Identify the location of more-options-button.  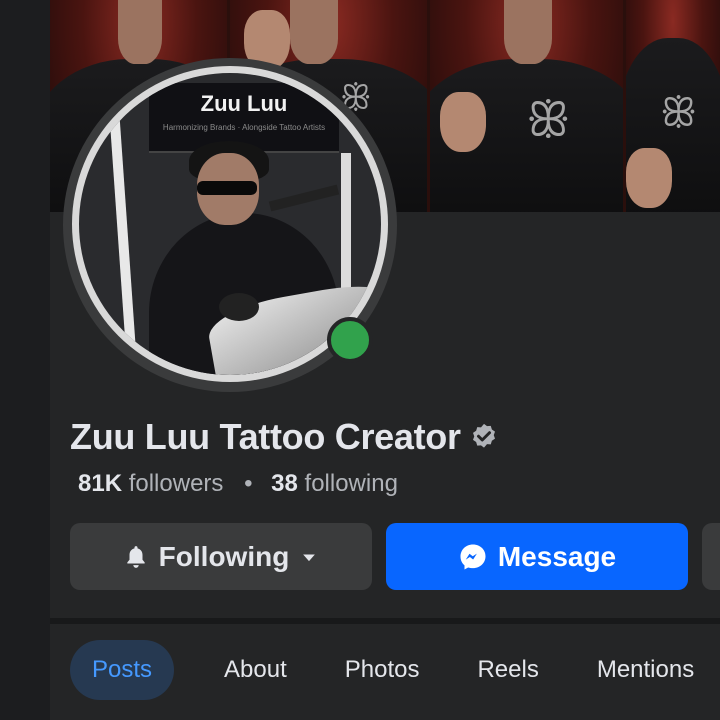
(711, 556).